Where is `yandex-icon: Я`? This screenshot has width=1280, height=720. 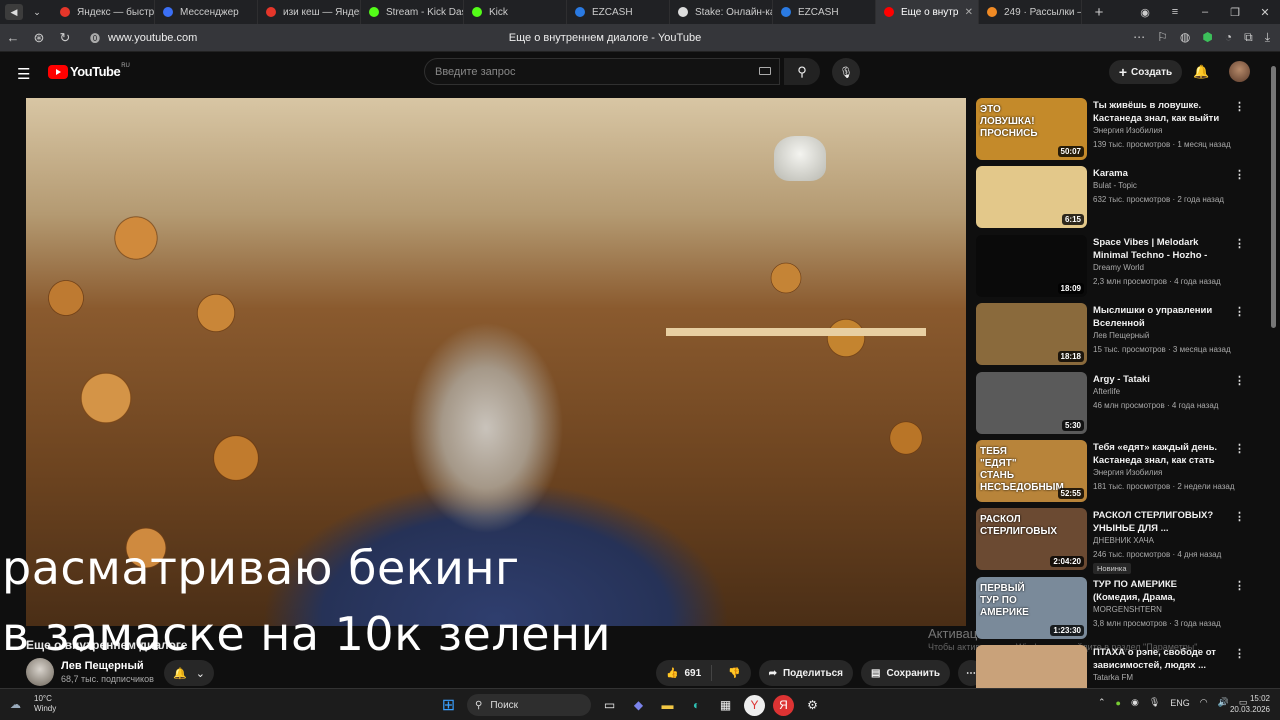 yandex-icon: Я is located at coordinates (783, 705).